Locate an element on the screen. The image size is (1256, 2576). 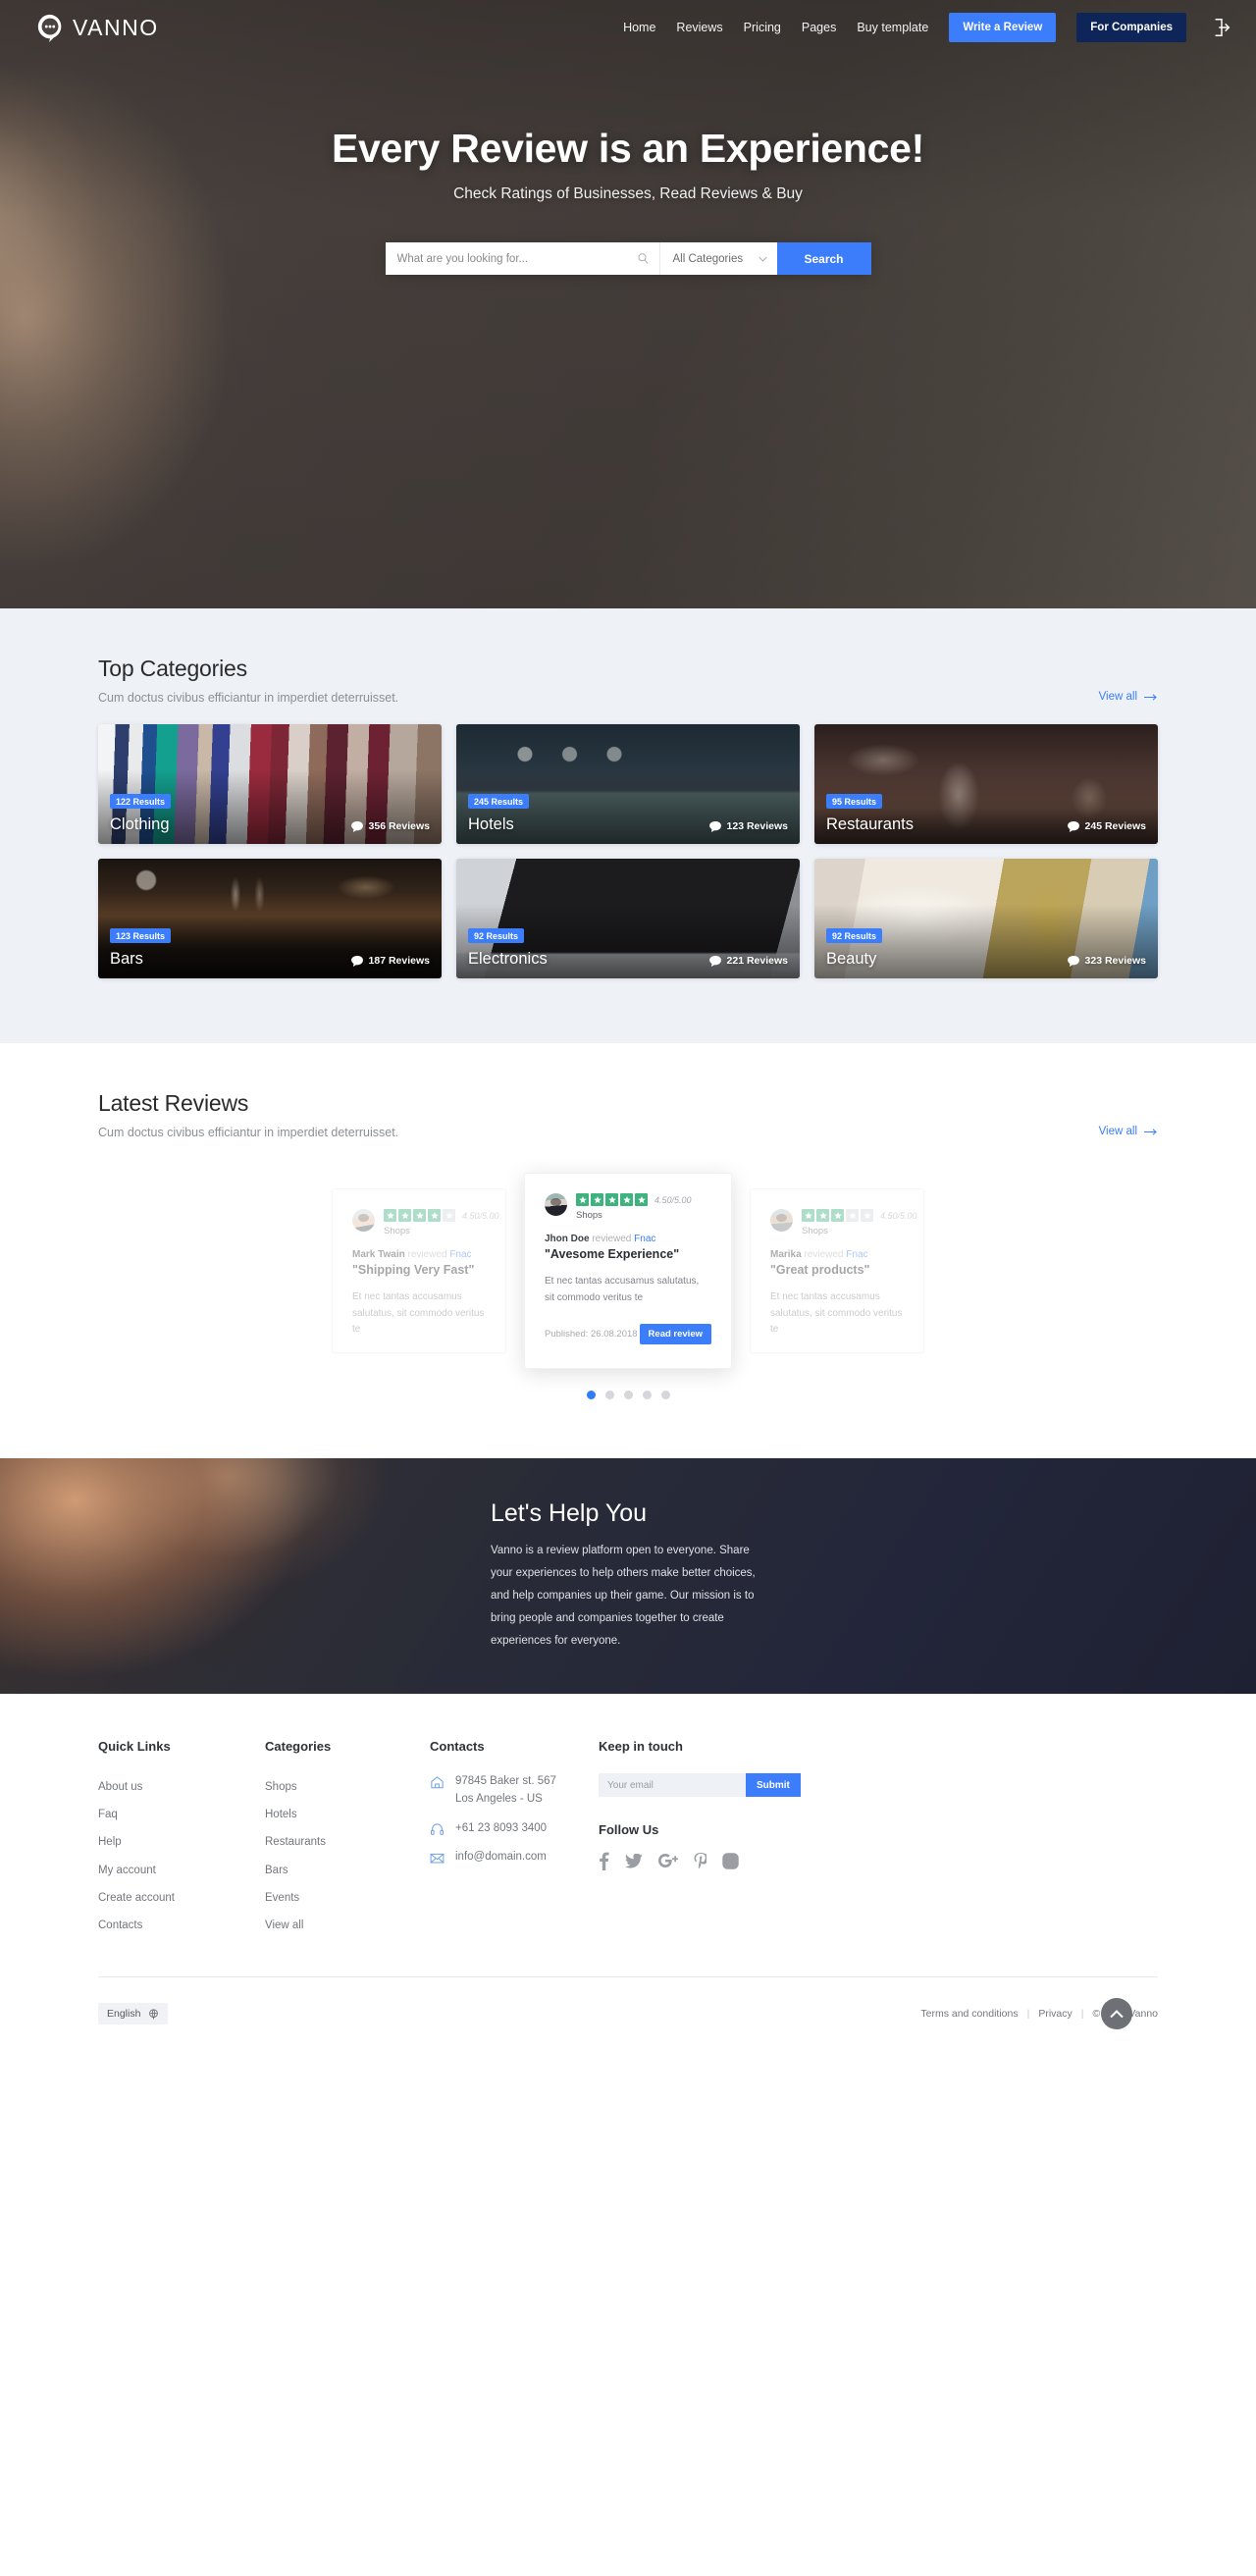
carousel-dots is located at coordinates (628, 1395).